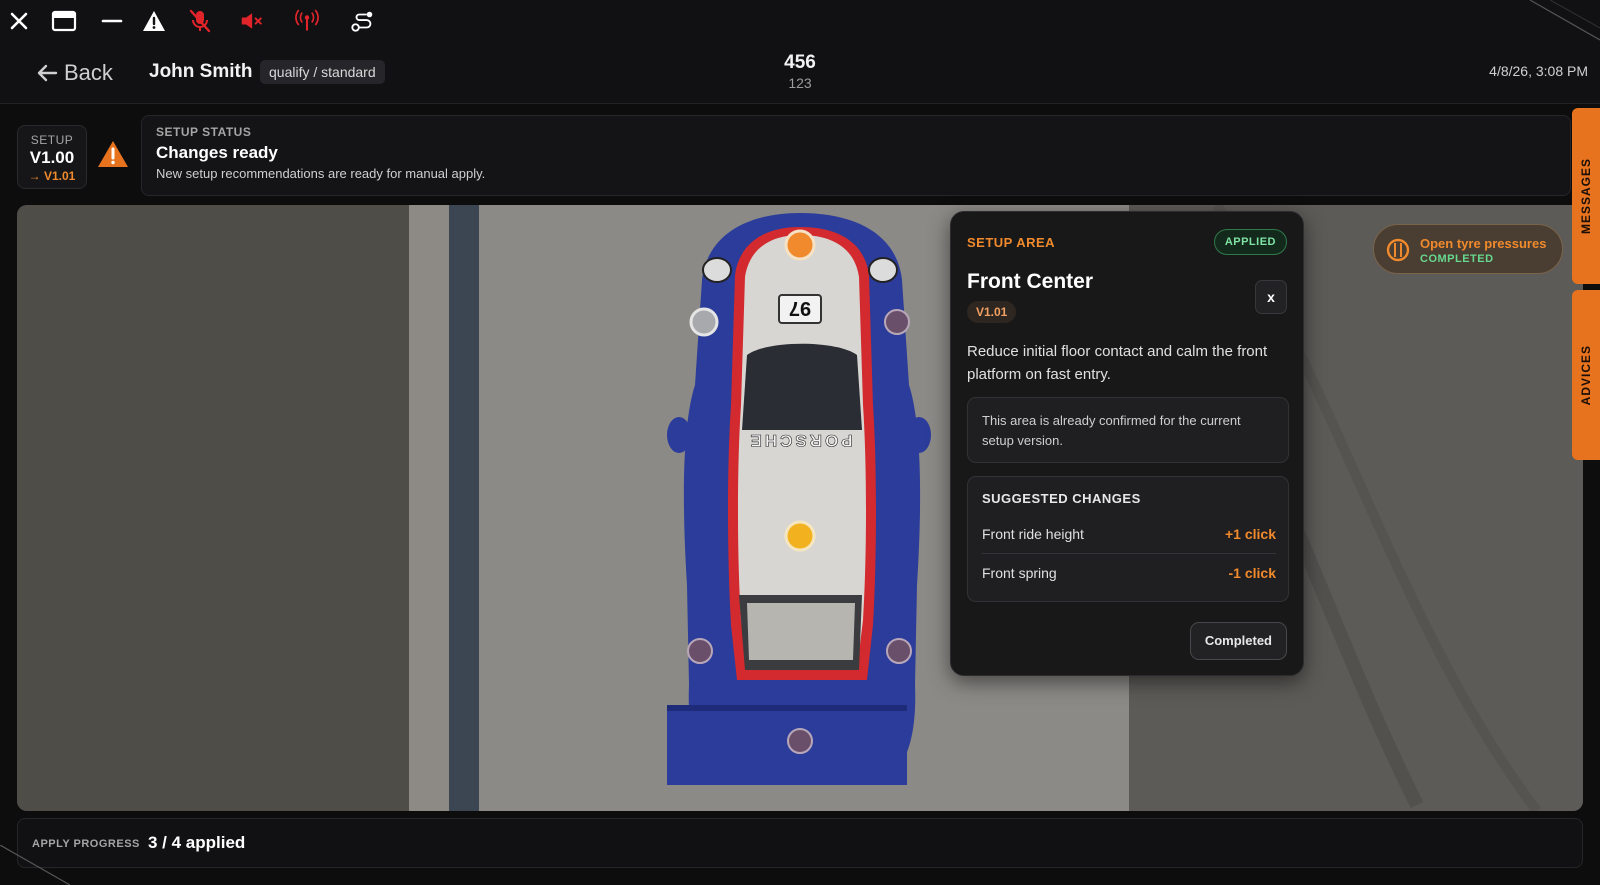  I want to click on status-label: SETUP STATUS, so click(204, 132).